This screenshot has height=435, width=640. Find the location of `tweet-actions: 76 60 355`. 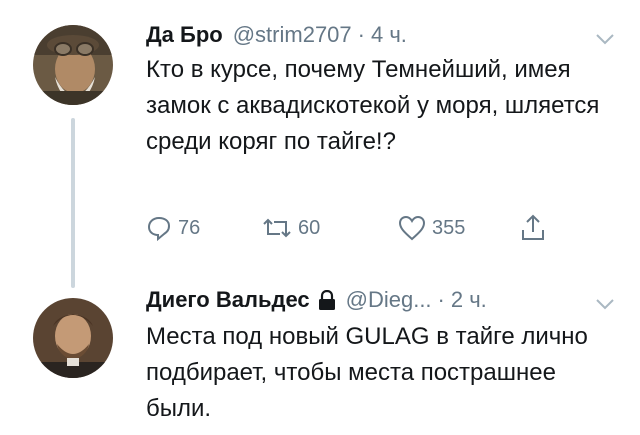

tweet-actions: 76 60 355 is located at coordinates (366, 228).